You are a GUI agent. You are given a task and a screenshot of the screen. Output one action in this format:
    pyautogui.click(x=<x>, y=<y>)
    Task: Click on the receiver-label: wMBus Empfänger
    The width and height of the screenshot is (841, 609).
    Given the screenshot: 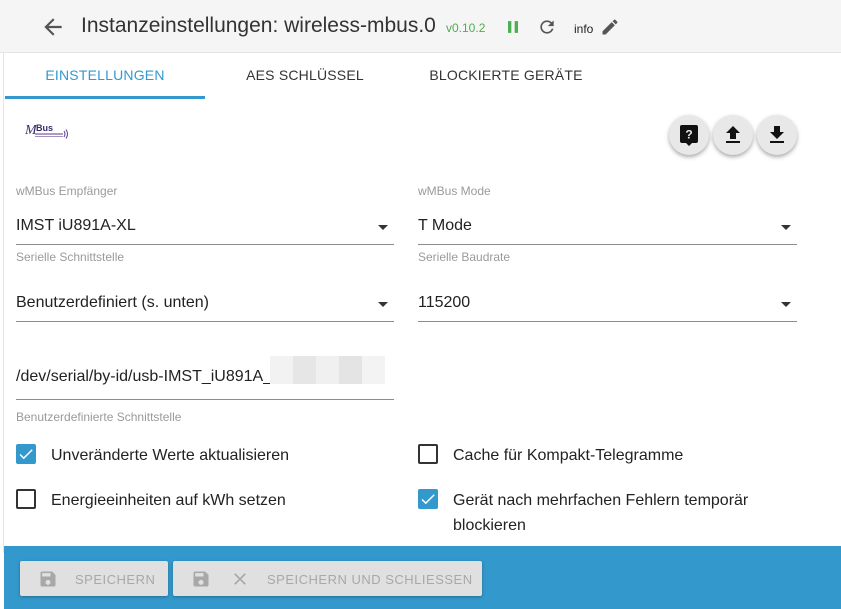 What is the action you would take?
    pyautogui.click(x=67, y=191)
    